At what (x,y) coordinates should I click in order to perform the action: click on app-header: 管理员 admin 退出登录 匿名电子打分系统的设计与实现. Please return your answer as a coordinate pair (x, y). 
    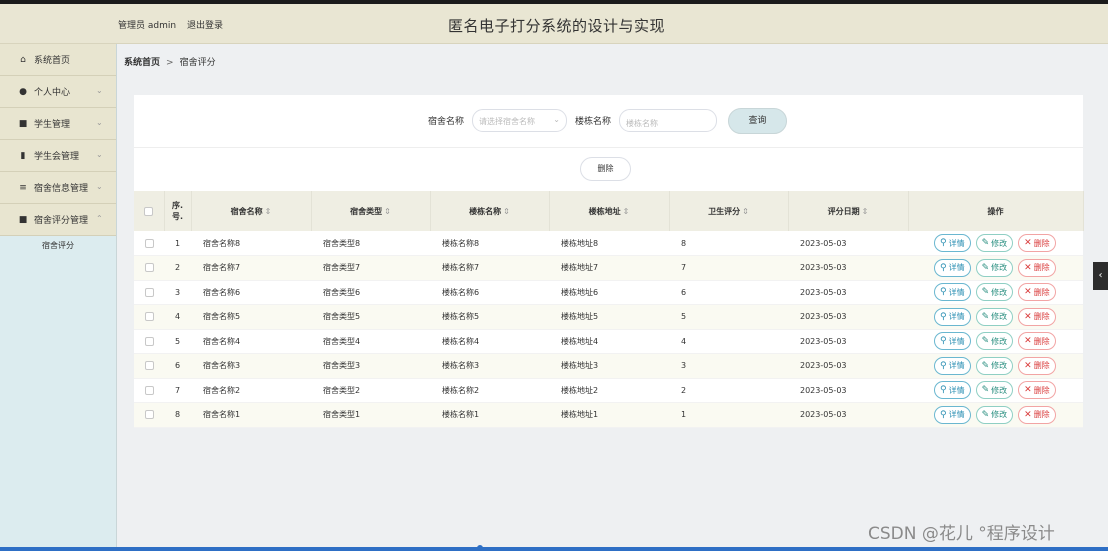
    Looking at the image, I should click on (554, 24).